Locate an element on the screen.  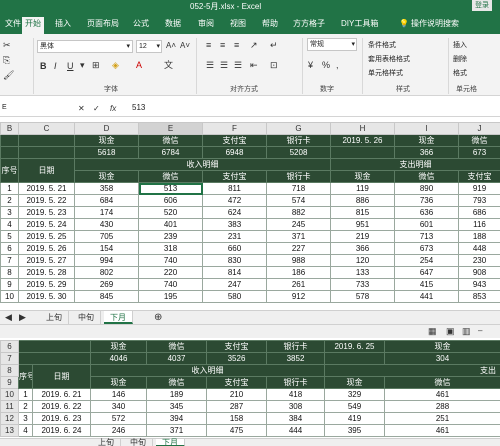
align-right-icon: ☰ is located at coordinates (238, 65).